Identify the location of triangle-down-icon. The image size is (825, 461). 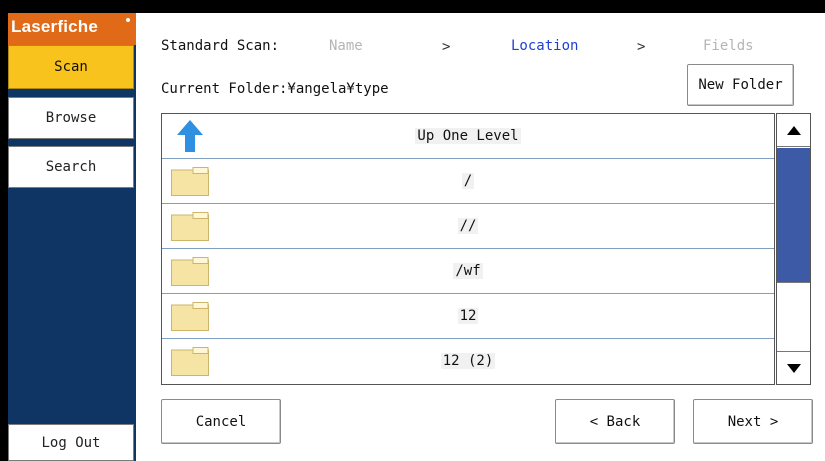
(793, 368).